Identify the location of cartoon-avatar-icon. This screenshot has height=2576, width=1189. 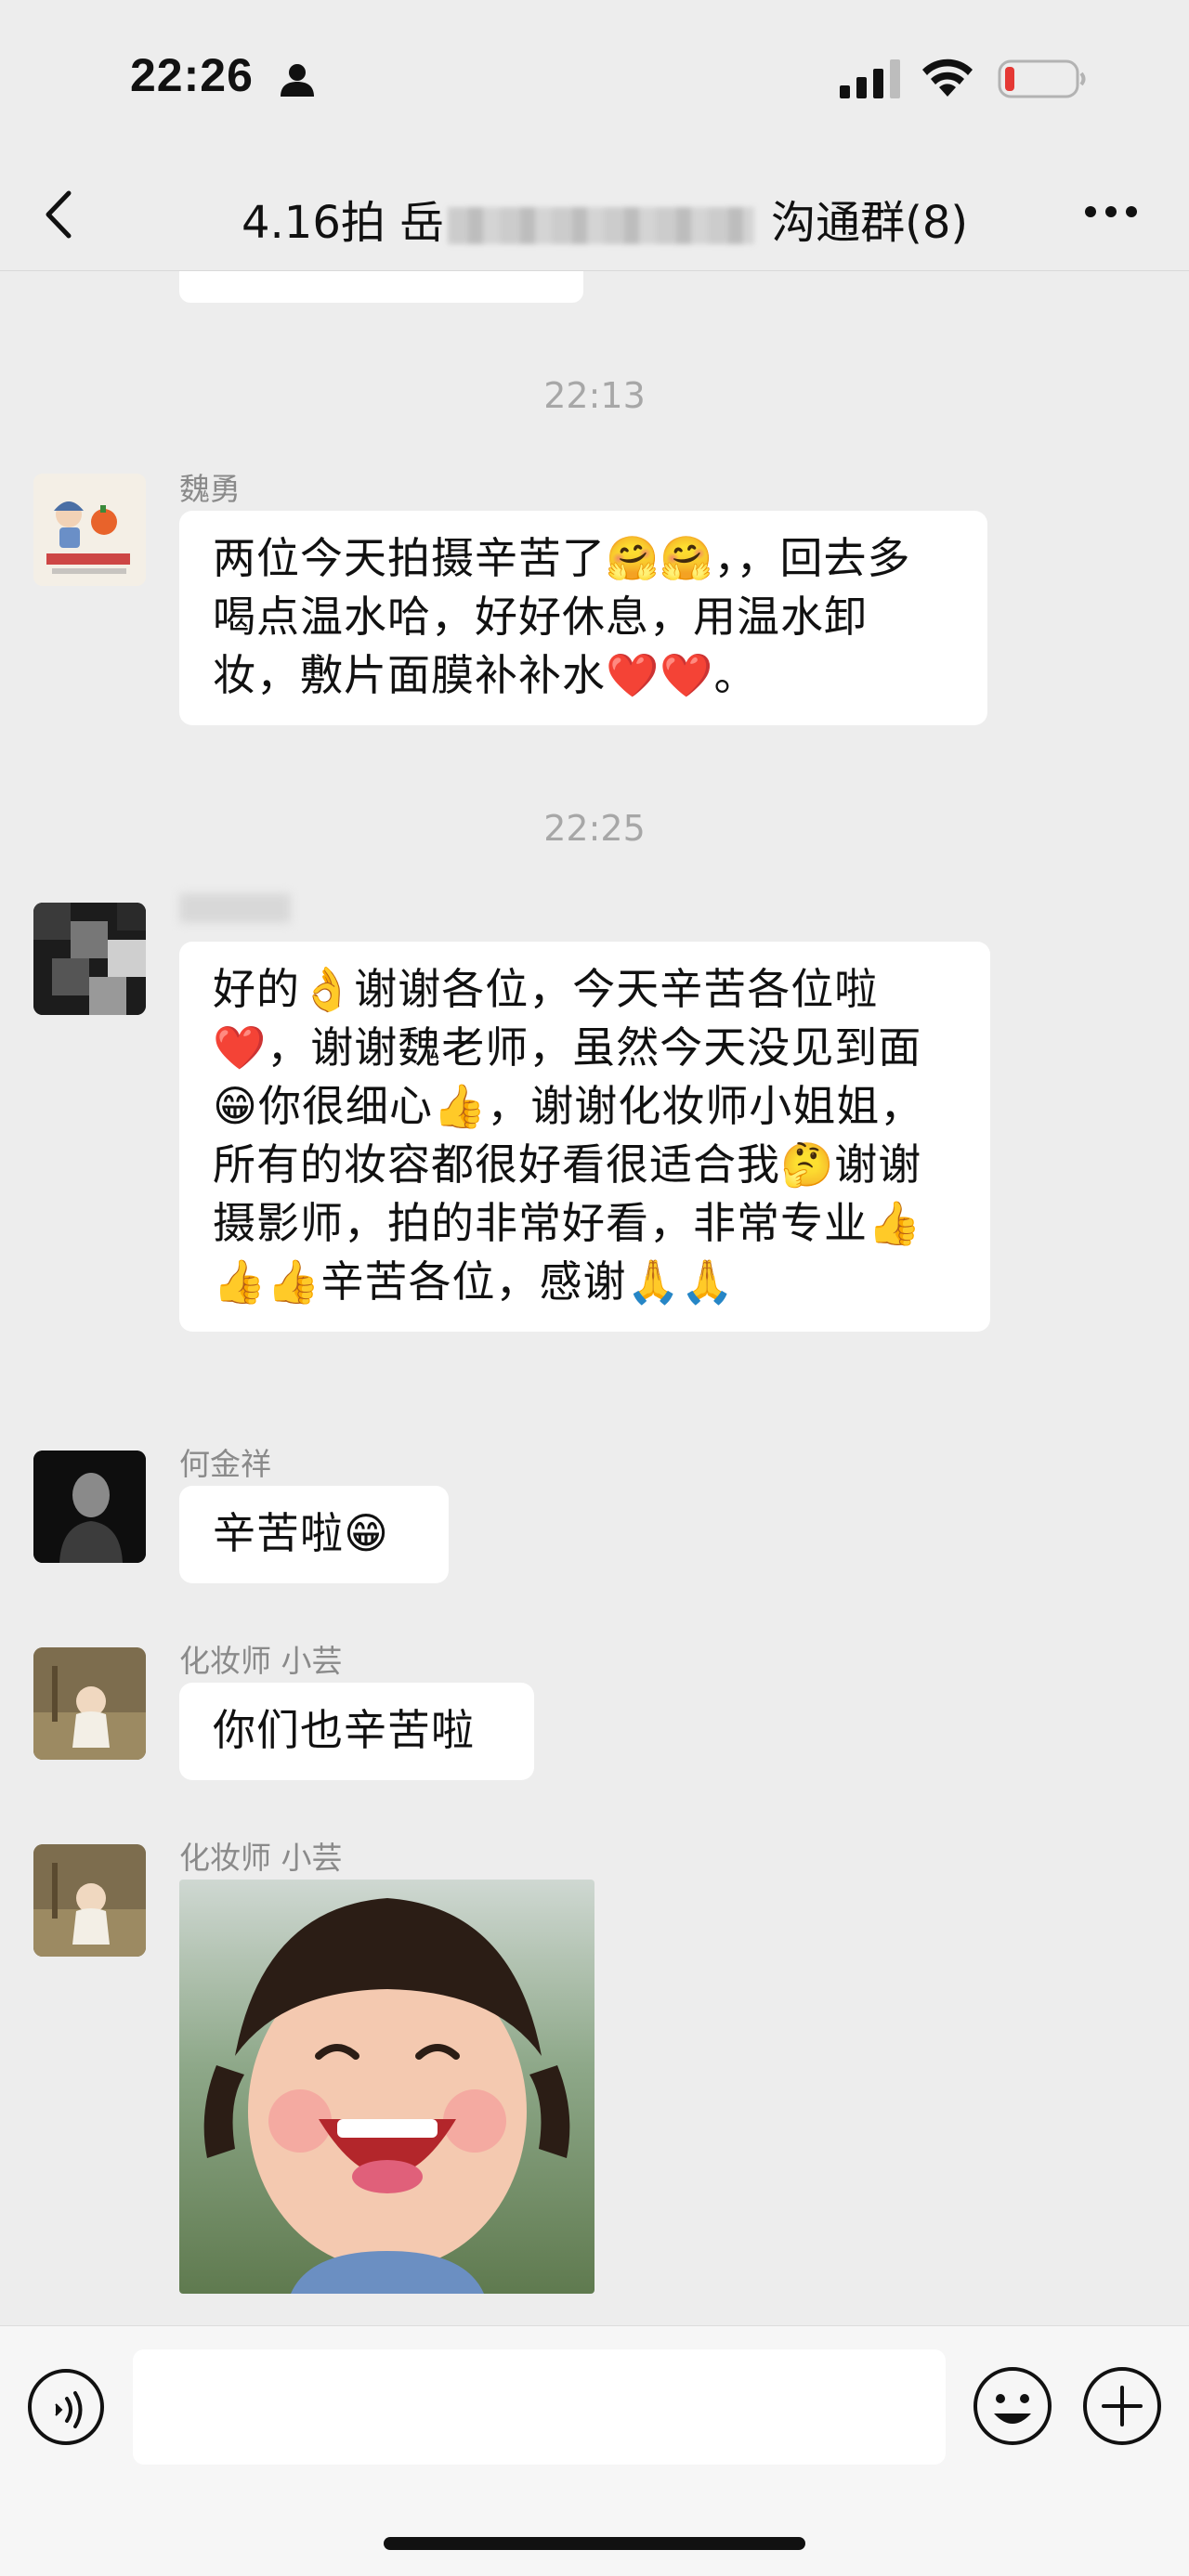
(89, 530).